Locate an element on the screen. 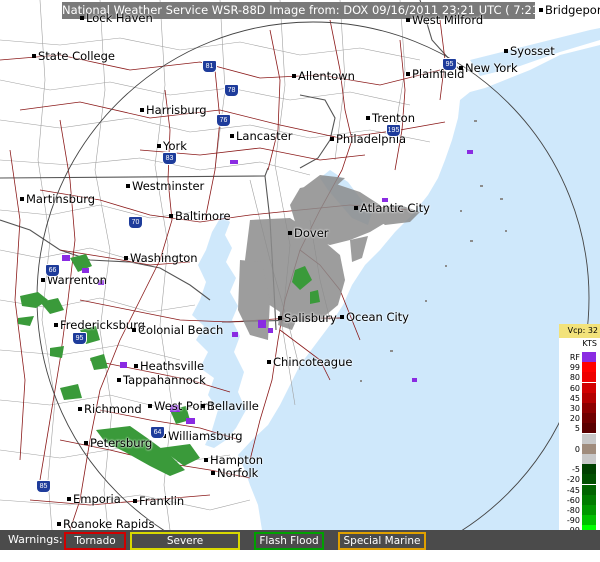 The height and width of the screenshot is (562, 600). city-norfolk: Norfolk is located at coordinates (234, 473).